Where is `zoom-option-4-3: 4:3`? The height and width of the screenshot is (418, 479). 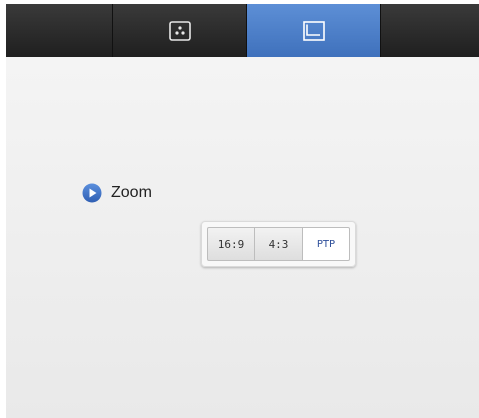 zoom-option-4-3: 4:3 is located at coordinates (279, 244).